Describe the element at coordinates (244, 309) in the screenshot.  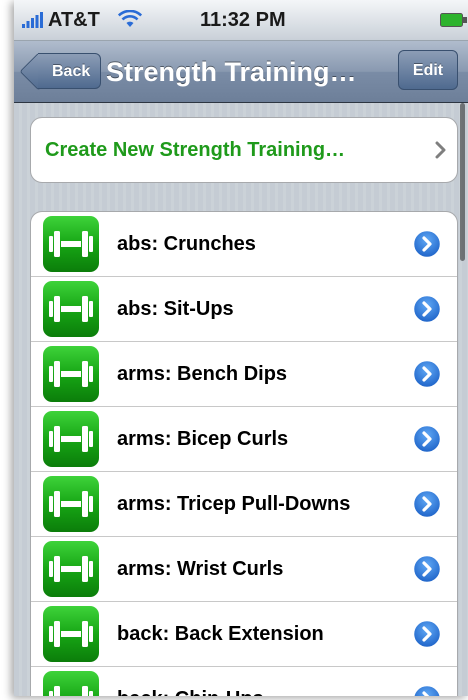
I see `list-item: abs: Sit-Ups` at that location.